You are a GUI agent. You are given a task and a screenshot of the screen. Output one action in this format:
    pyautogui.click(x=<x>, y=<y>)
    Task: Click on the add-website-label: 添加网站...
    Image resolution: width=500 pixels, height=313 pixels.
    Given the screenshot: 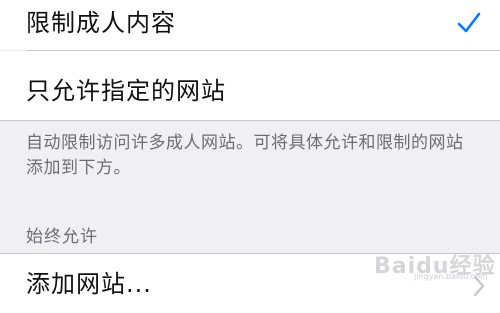 What is the action you would take?
    pyautogui.click(x=89, y=284)
    